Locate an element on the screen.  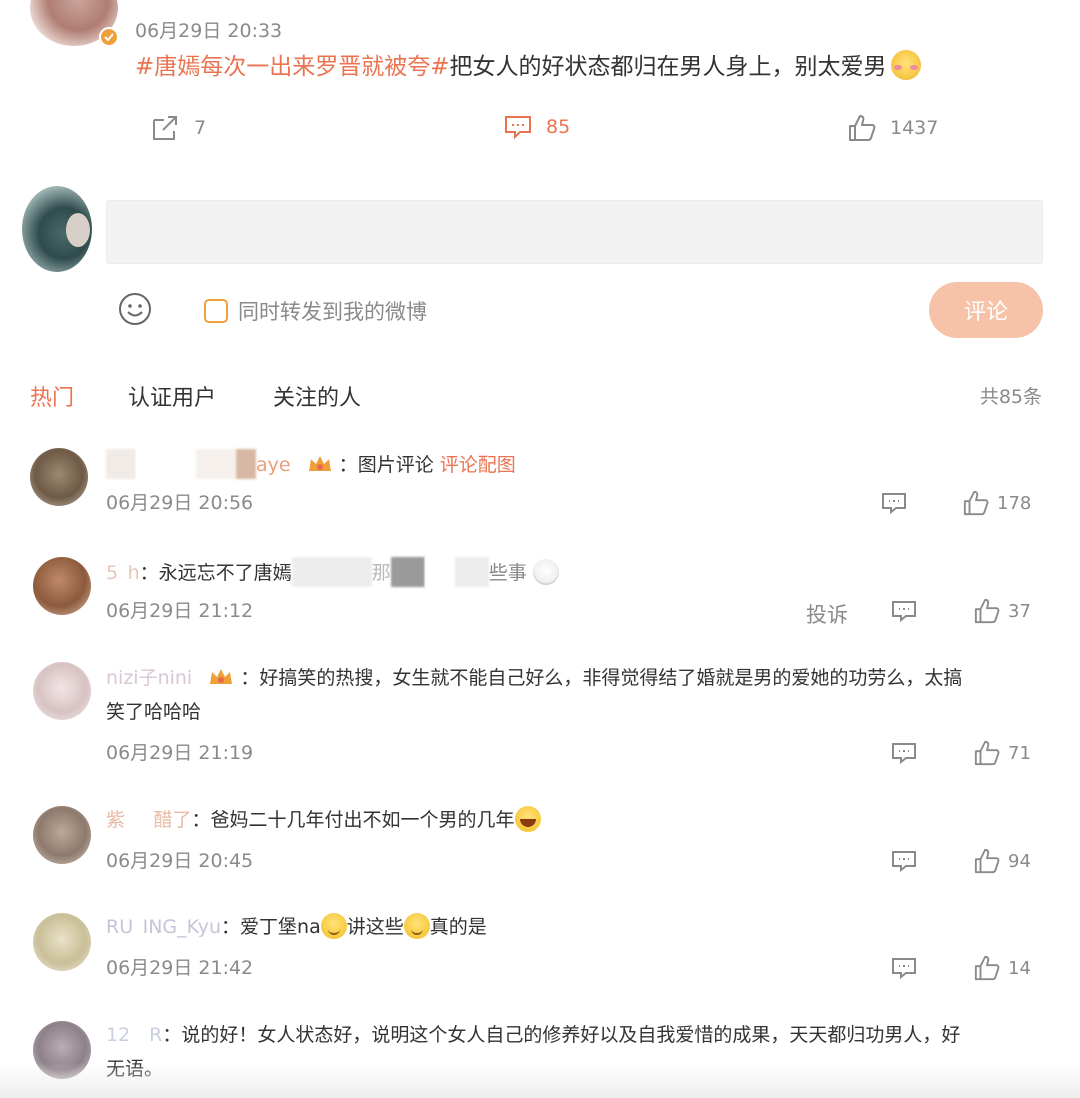
comment-timestamp: 06月29日 20:45 is located at coordinates (180, 861).